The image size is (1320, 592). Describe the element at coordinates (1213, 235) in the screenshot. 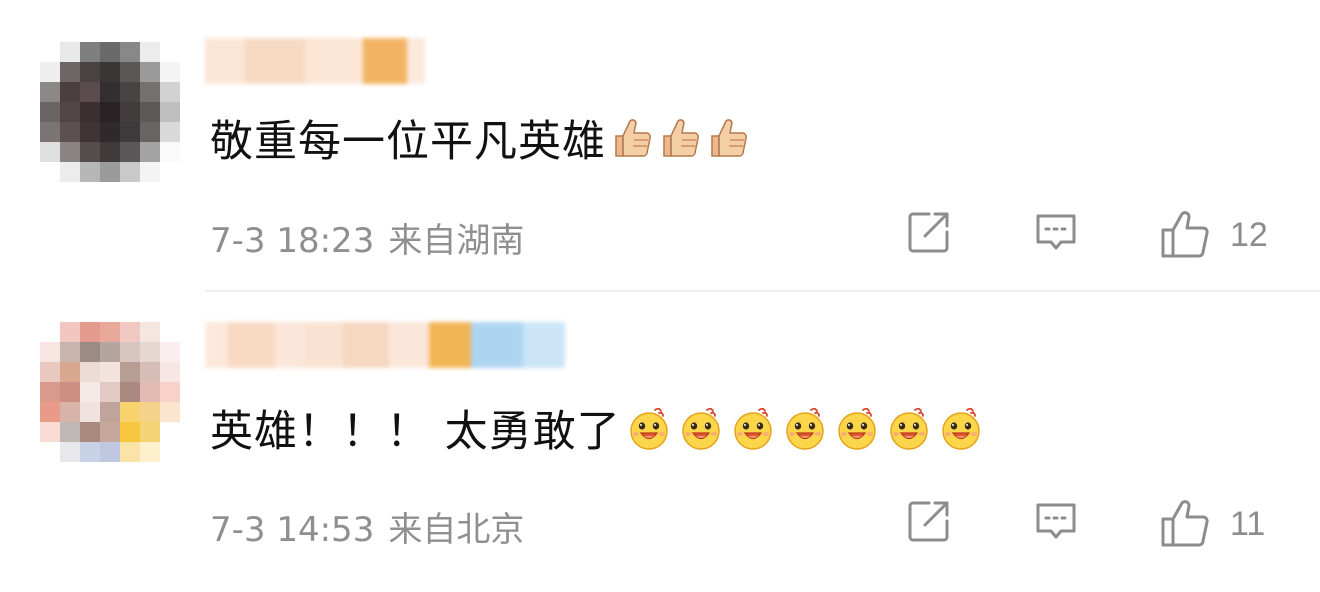

I see `like-button: 12` at that location.